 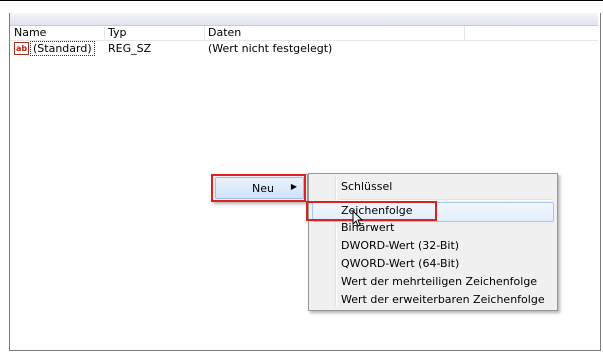 I want to click on annotation-box-neu, so click(x=258, y=188).